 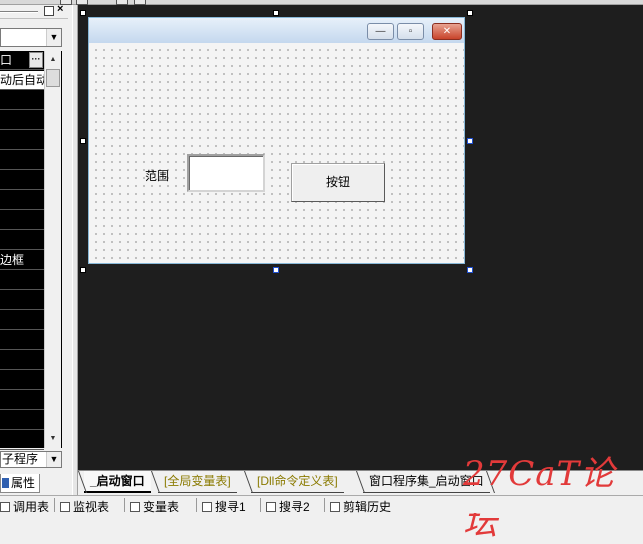 What do you see at coordinates (23, 483) in the screenshot?
I see `tab-properties-label: 属性` at bounding box center [23, 483].